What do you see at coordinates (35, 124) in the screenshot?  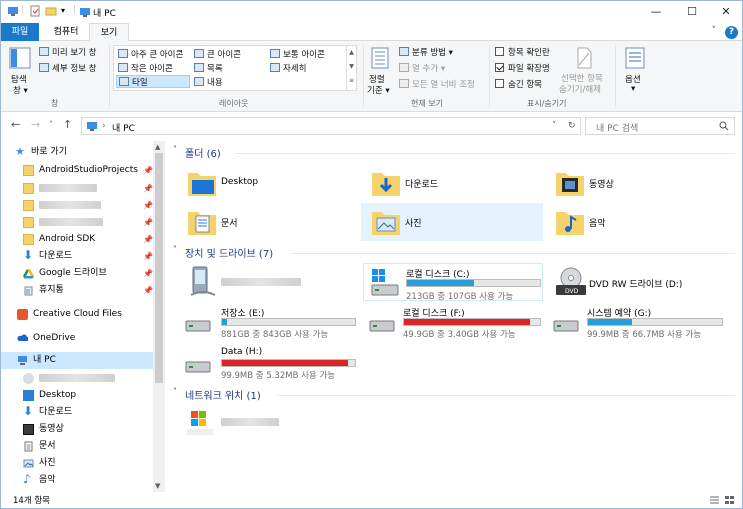 I see `forward-button: →` at bounding box center [35, 124].